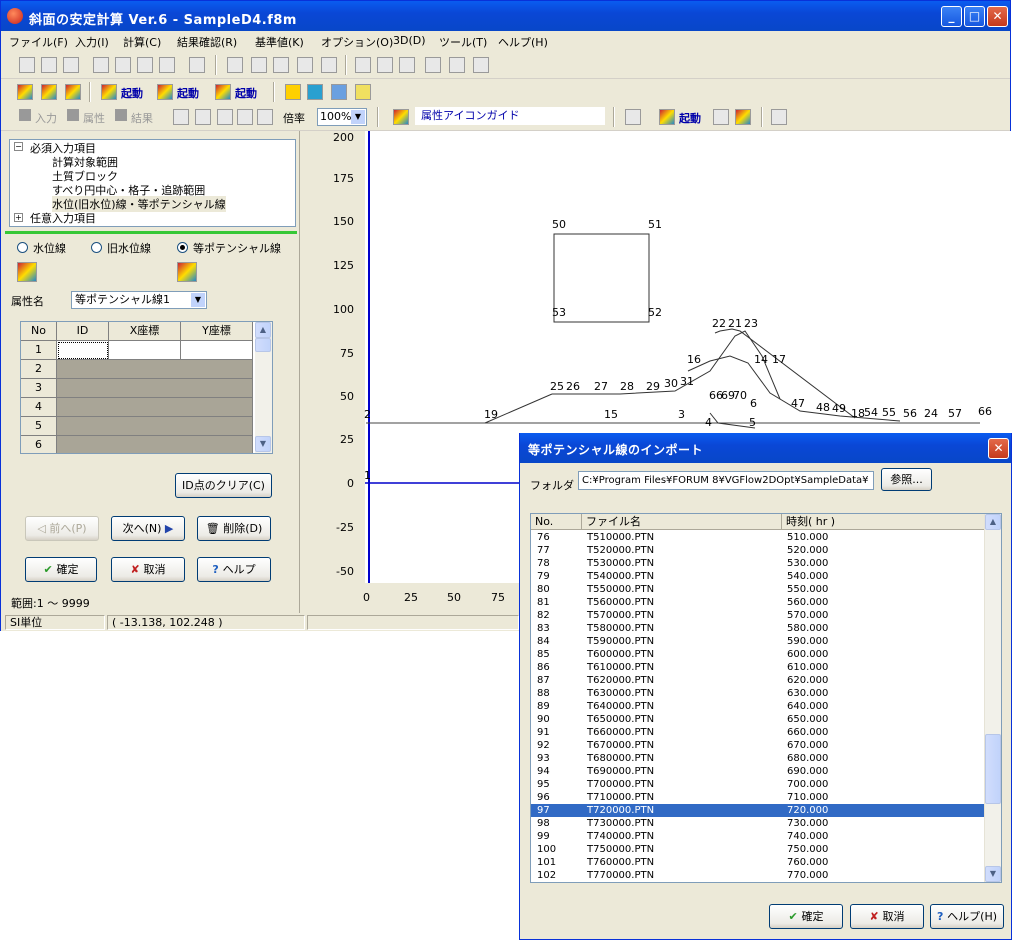  I want to click on report-icon, so click(167, 65).